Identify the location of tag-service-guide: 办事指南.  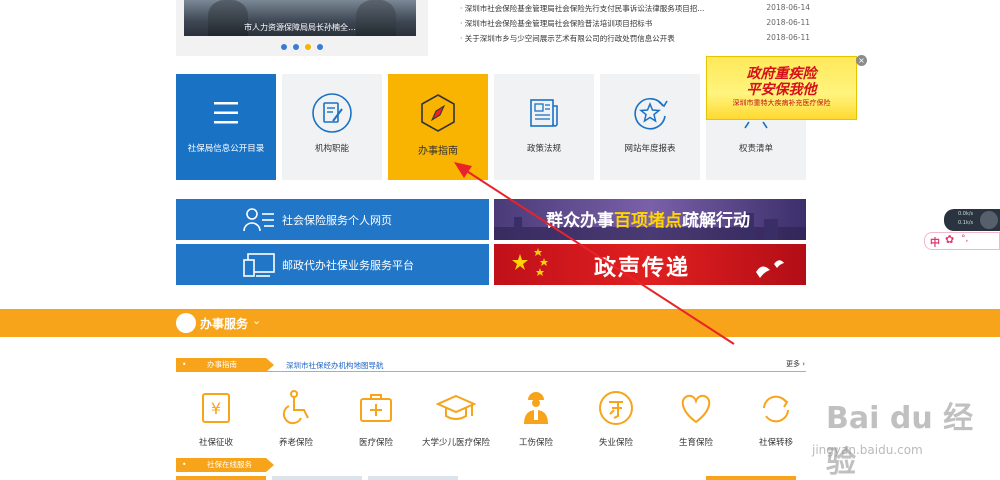
(221, 365).